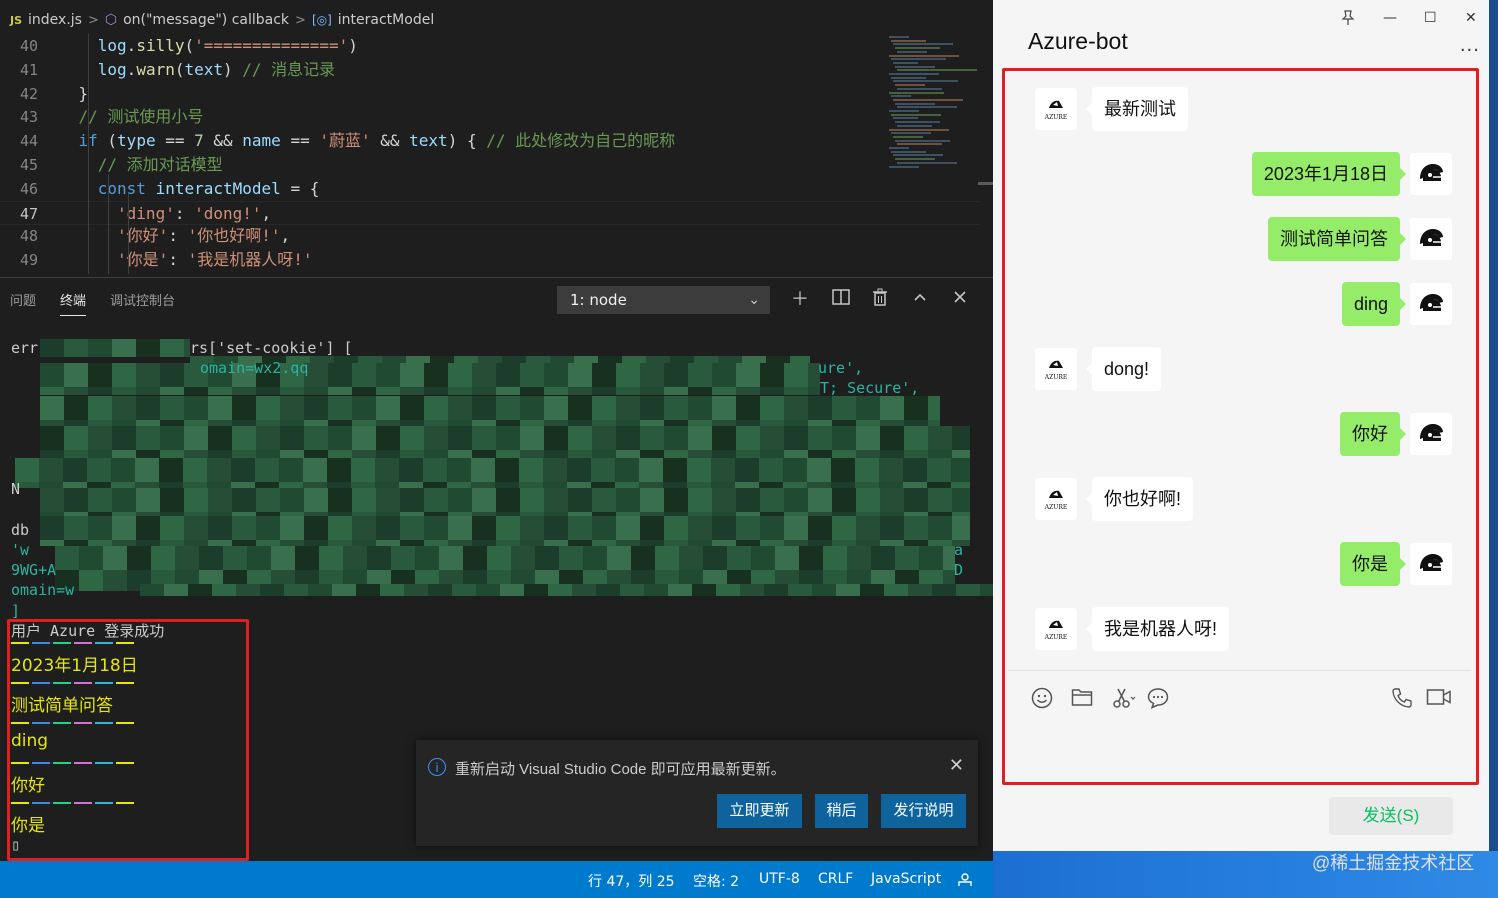 Image resolution: width=1498 pixels, height=898 pixels. Describe the element at coordinates (490, 70) in the screenshot. I see `code-line: 41 log.warn(text) // 消息记录` at that location.